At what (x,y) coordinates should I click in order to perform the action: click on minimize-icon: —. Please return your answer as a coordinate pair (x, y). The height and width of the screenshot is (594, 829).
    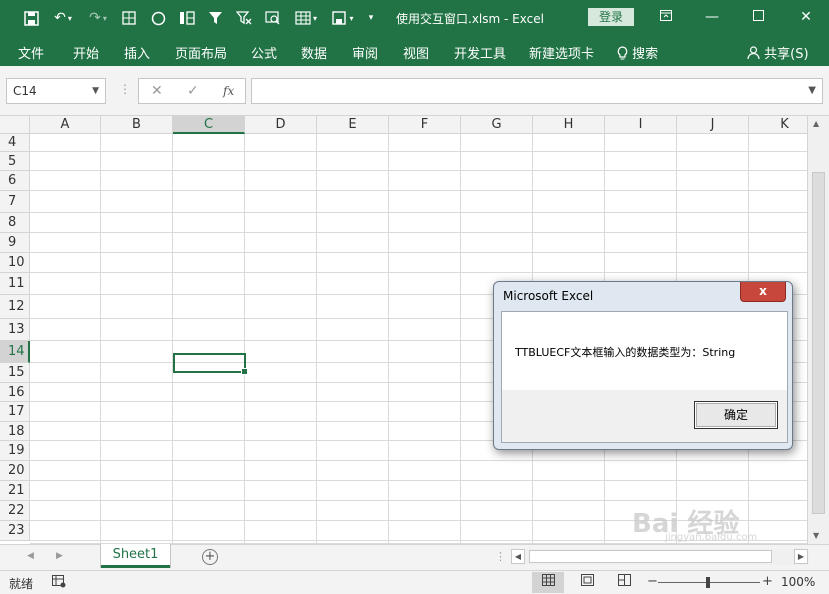
    Looking at the image, I should click on (712, 17).